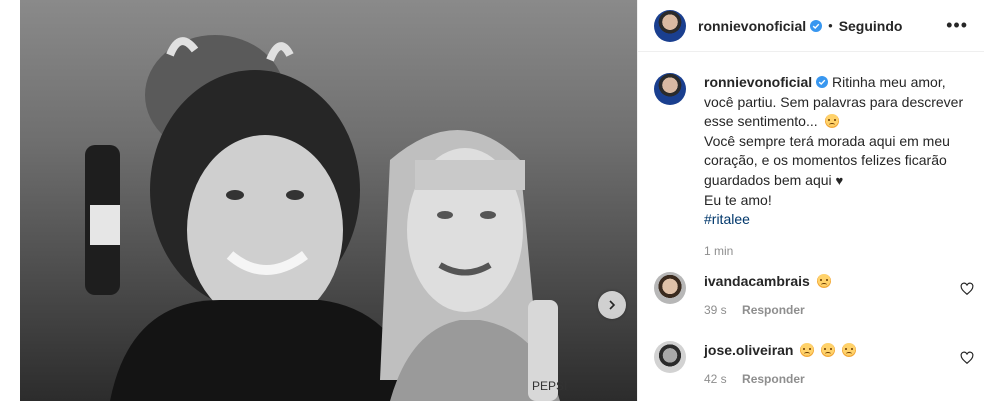 The image size is (984, 401). What do you see at coordinates (824, 310) in the screenshot?
I see `comment-meta: 39 s Responder` at bounding box center [824, 310].